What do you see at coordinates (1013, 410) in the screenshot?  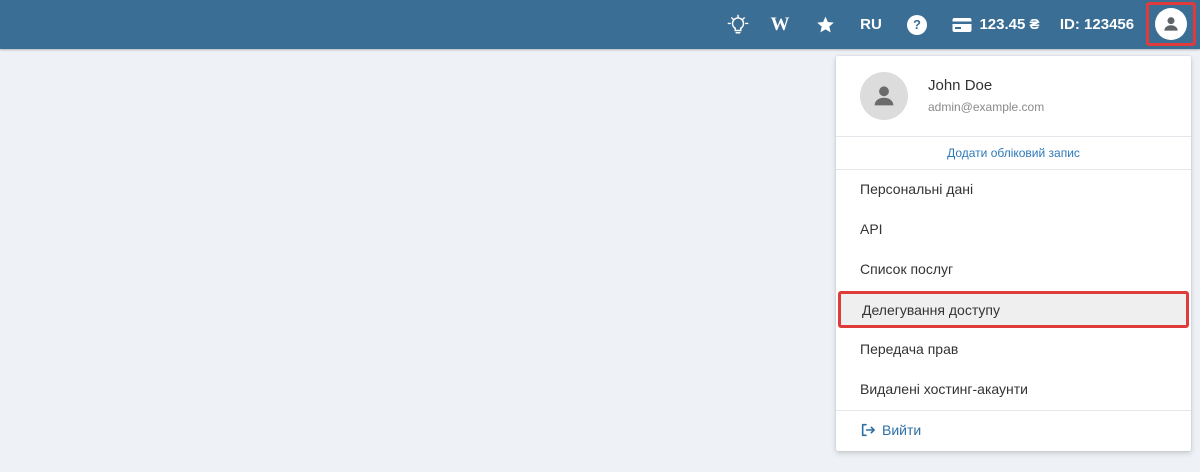 I see `menu-divider` at bounding box center [1013, 410].